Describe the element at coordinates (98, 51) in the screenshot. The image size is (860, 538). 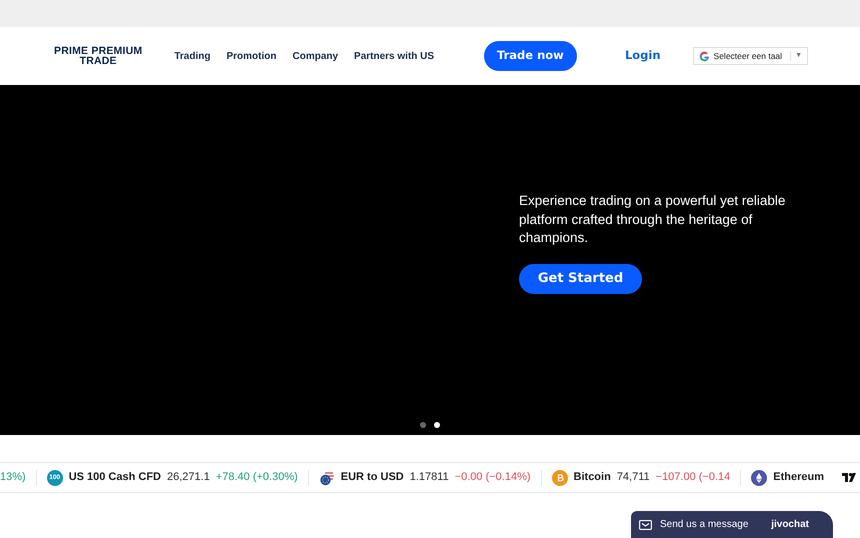
I see `logo-line: PRIME PREMIUM` at that location.